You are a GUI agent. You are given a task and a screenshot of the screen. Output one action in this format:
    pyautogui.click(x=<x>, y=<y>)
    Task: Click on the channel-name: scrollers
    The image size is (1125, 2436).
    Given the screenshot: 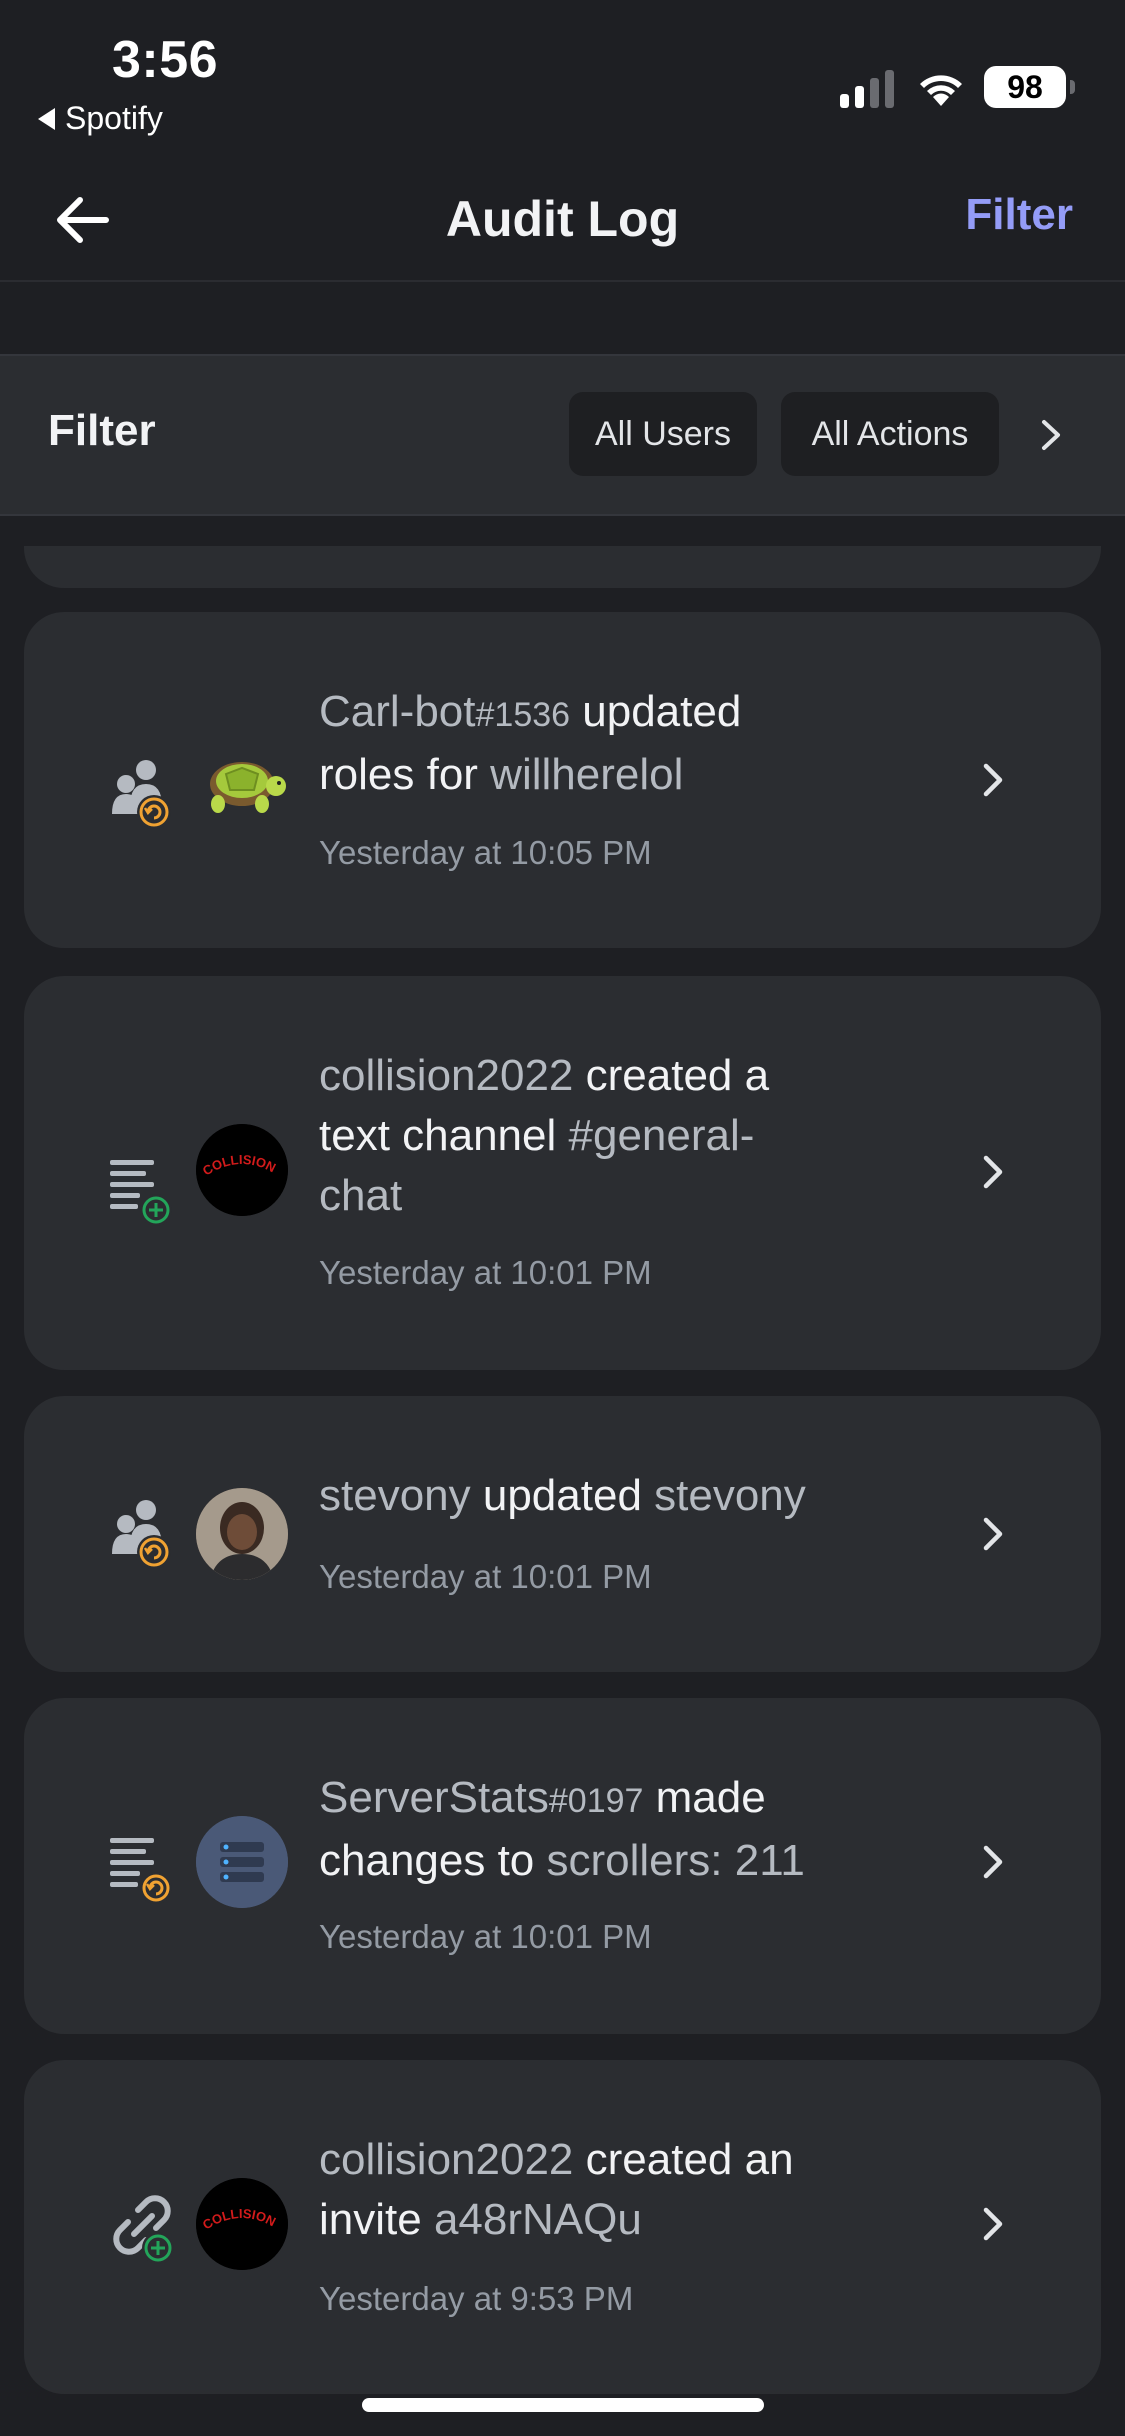 What is the action you would take?
    pyautogui.click(x=629, y=1860)
    